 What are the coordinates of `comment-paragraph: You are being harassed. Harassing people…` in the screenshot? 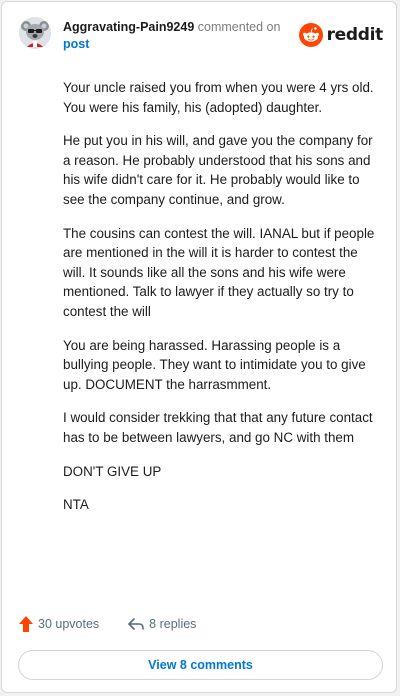 It's located at (214, 364).